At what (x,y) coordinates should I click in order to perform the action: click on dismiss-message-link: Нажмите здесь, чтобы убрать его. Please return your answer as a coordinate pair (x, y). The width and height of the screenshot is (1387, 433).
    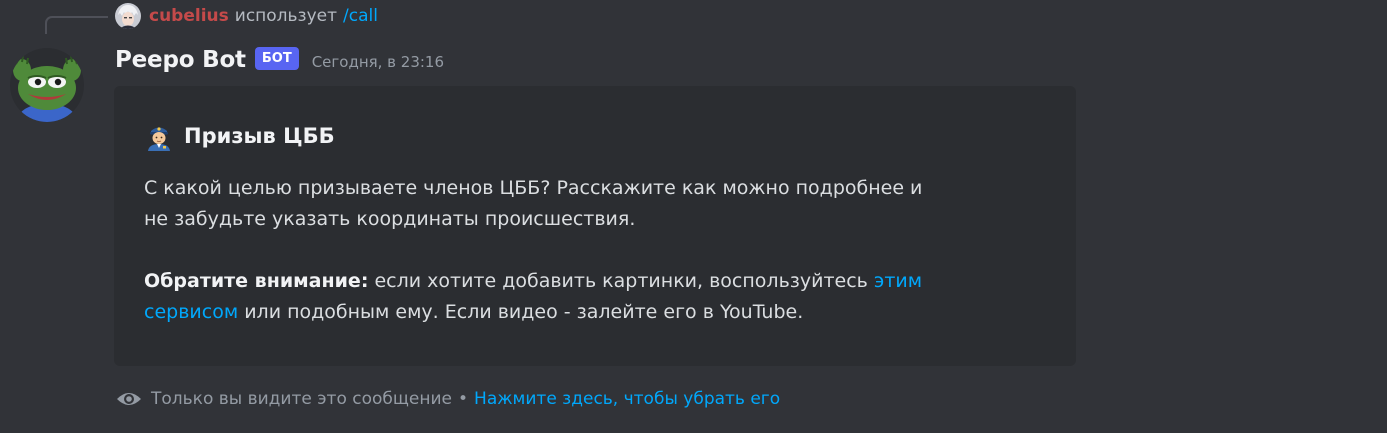
    Looking at the image, I should click on (627, 399).